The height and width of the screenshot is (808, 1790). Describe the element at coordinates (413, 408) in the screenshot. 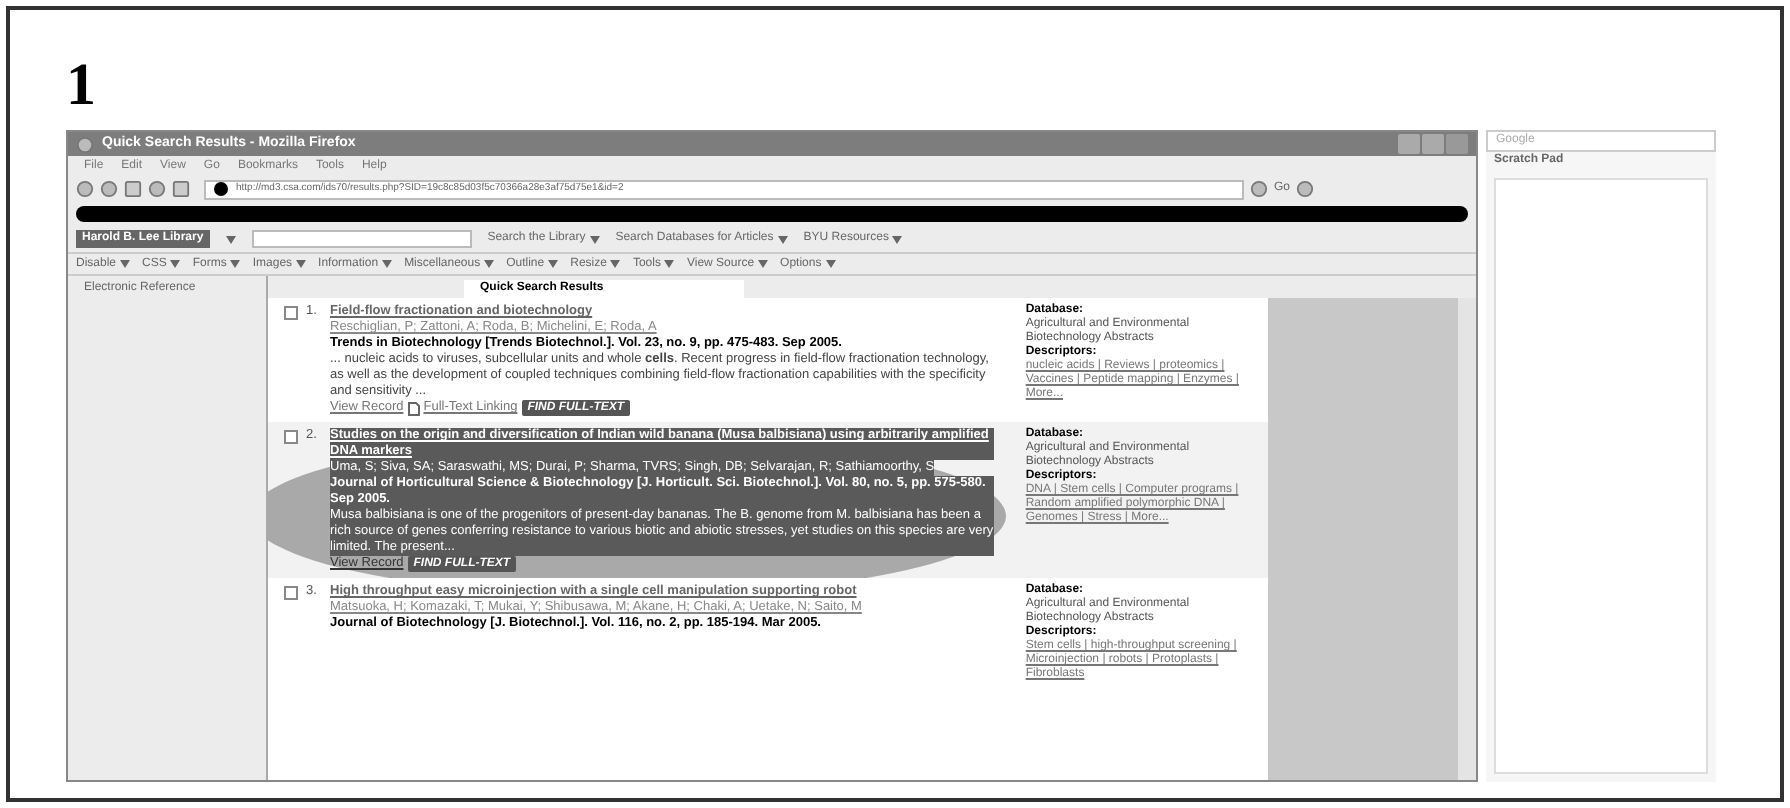

I see `document-icon` at that location.